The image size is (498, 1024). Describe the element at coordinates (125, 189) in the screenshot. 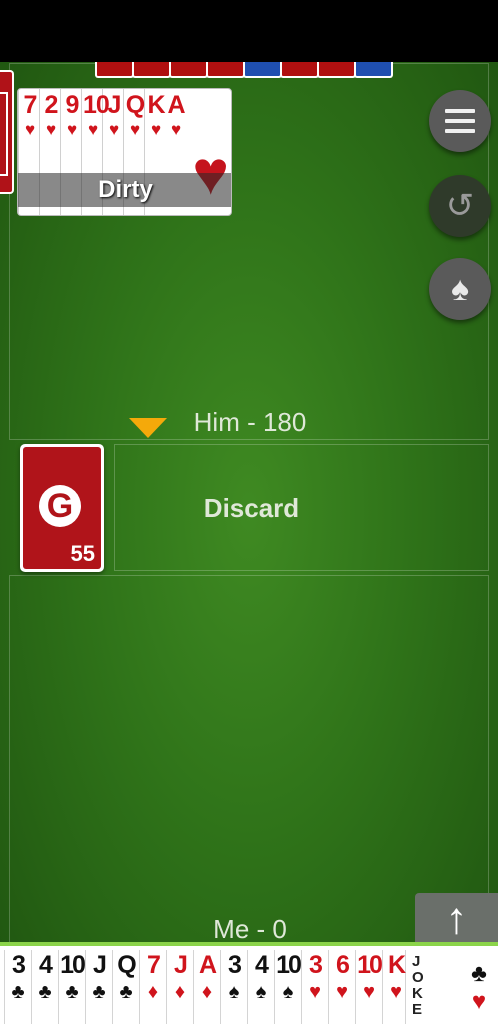

I see `meld-dirty-label: Dirty` at that location.